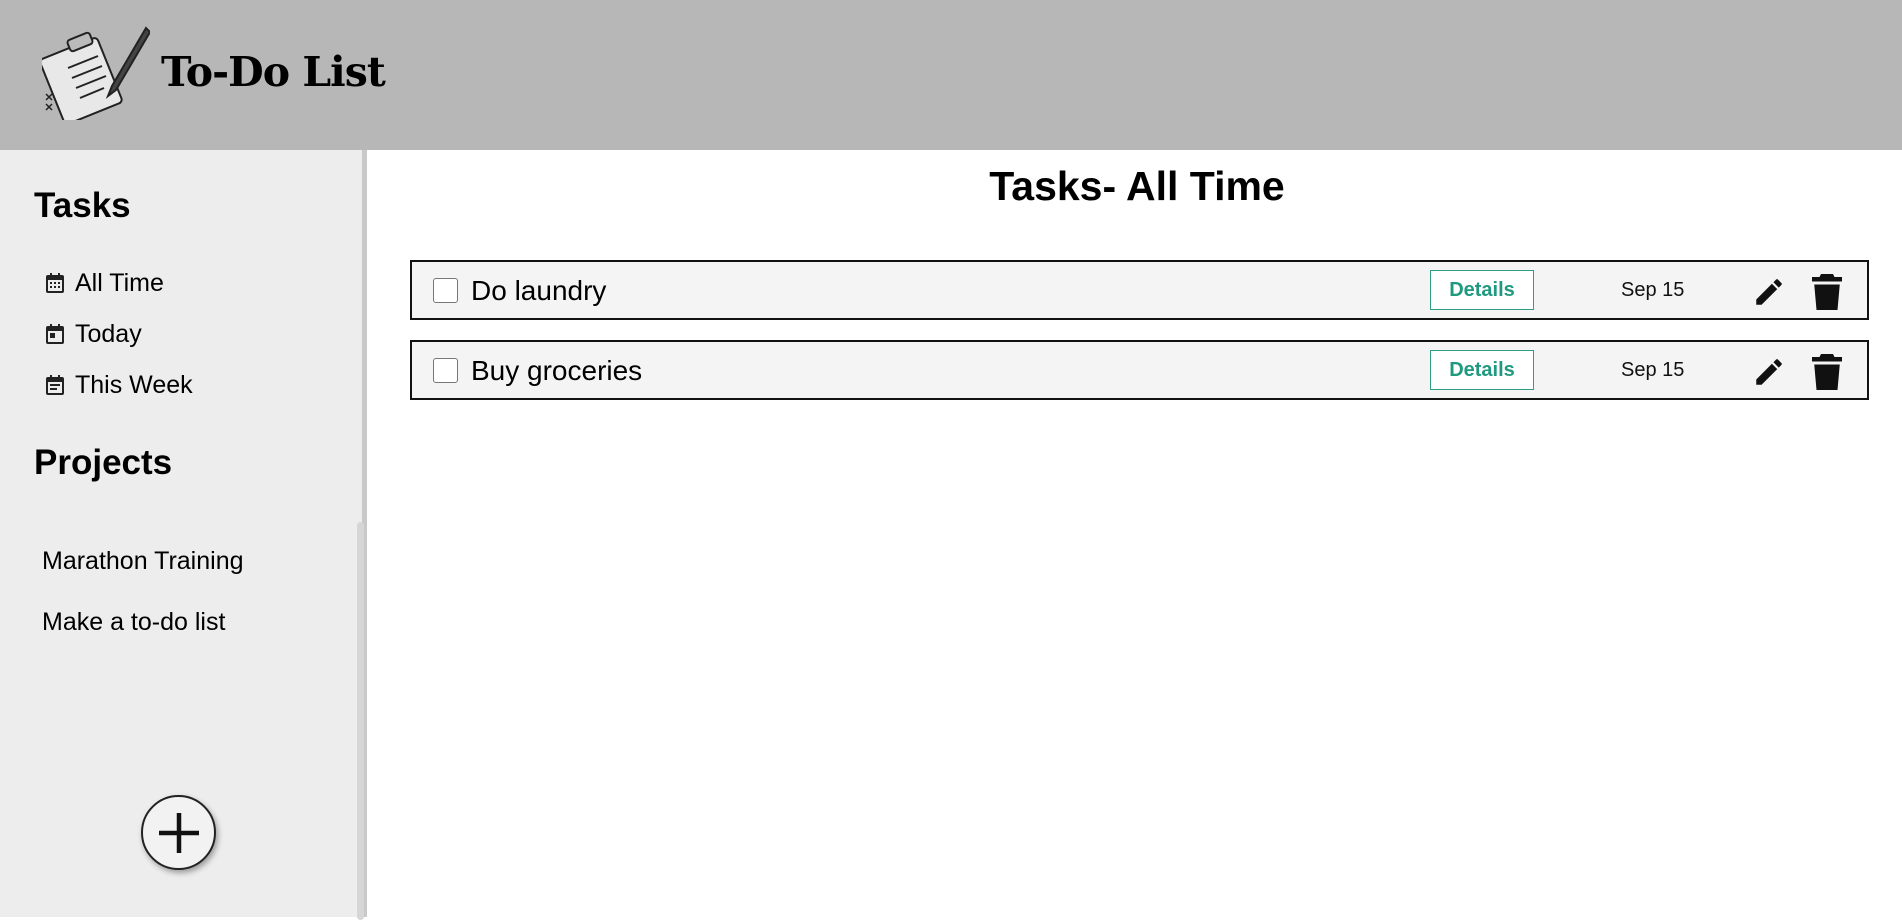 This screenshot has width=1902, height=920. I want to click on sidebar-item-today: Today, so click(92, 334).